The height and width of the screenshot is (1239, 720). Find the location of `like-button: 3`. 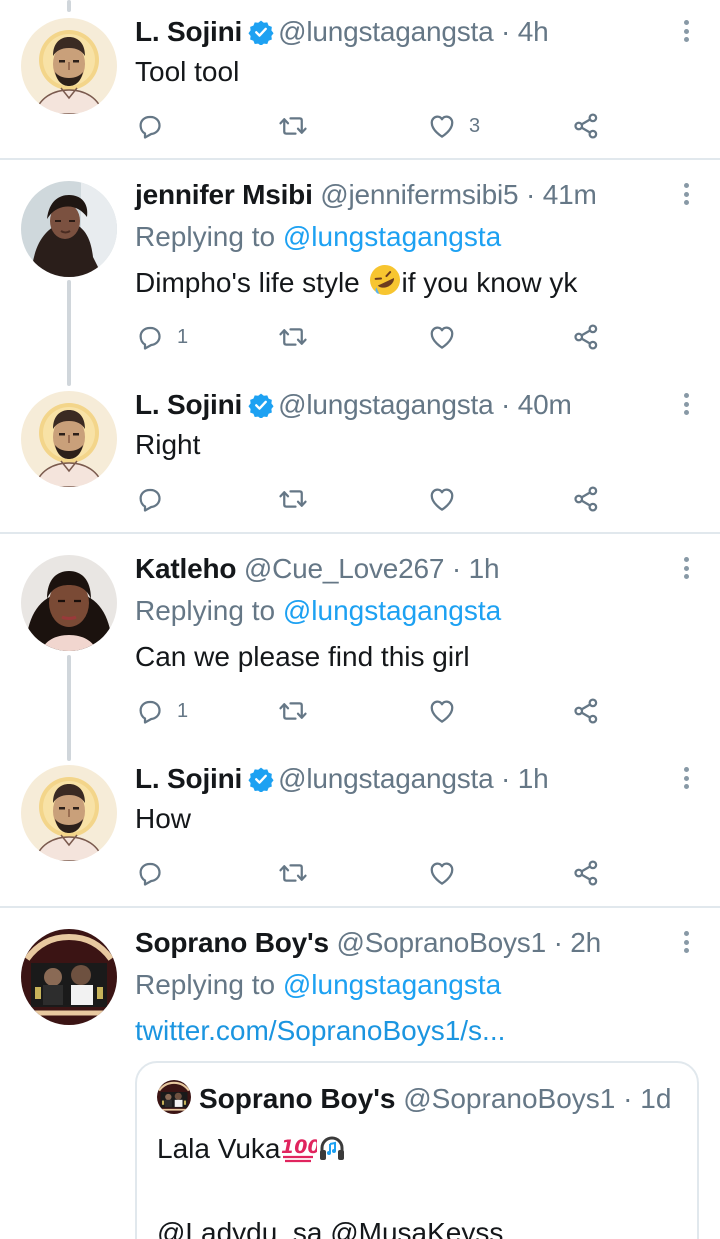

like-button: 3 is located at coordinates (453, 126).